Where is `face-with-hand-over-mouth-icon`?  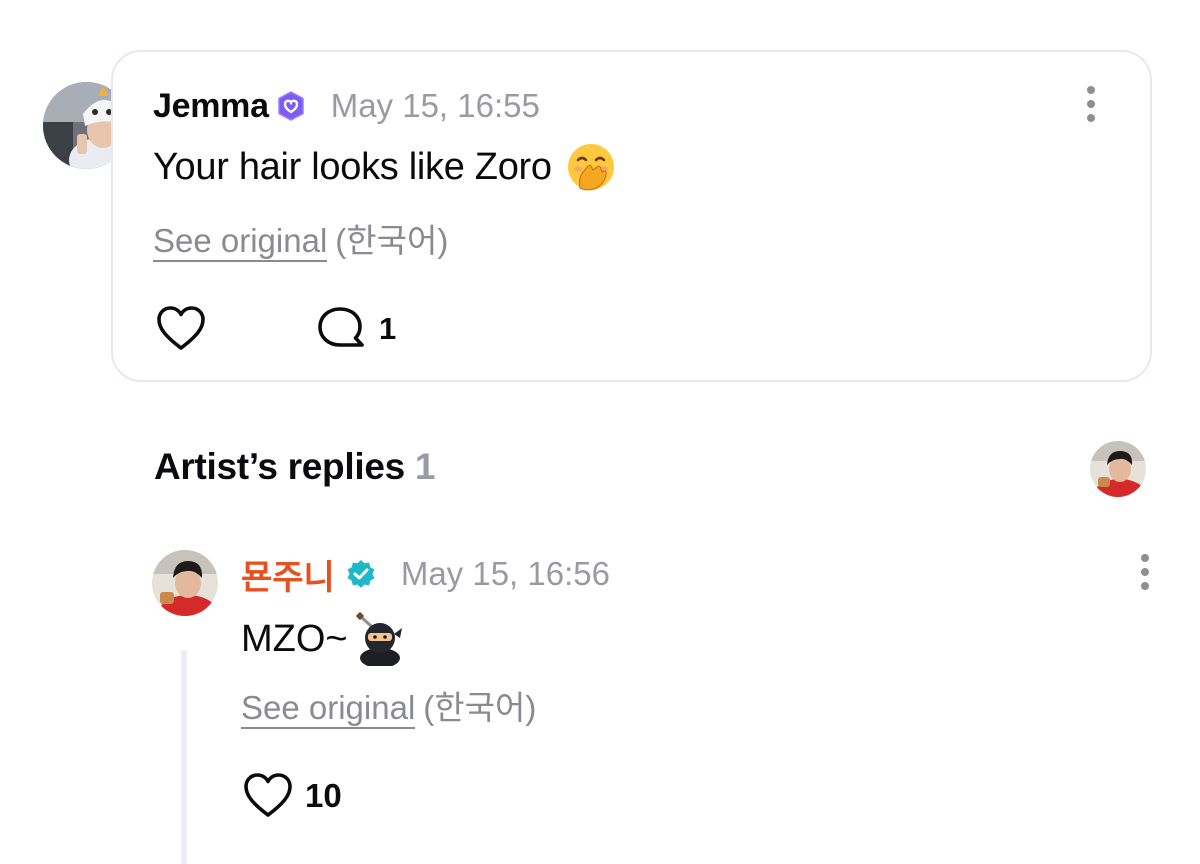
face-with-hand-over-mouth-icon is located at coordinates (590, 167).